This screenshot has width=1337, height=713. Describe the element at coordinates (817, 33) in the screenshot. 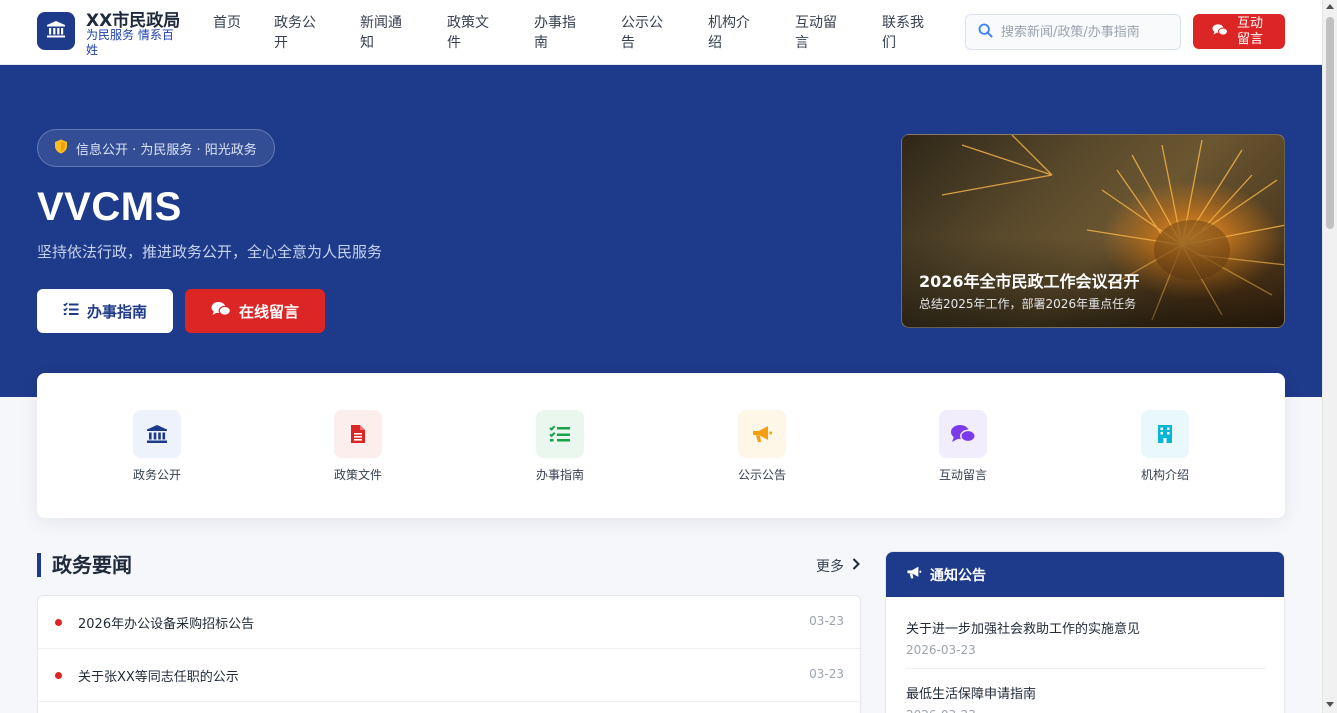

I see `nav-interaction: 互动留言` at that location.